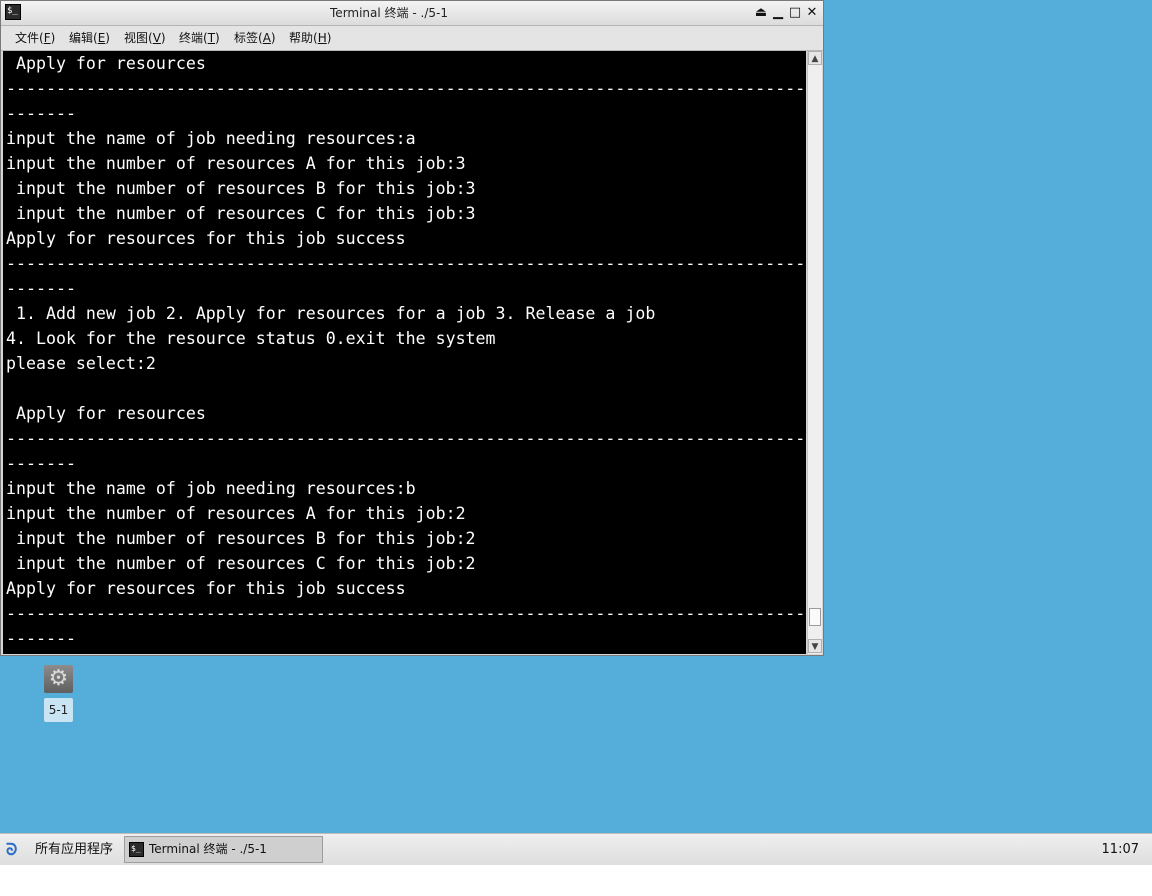  I want to click on gear-icon: ⚙, so click(58, 679).